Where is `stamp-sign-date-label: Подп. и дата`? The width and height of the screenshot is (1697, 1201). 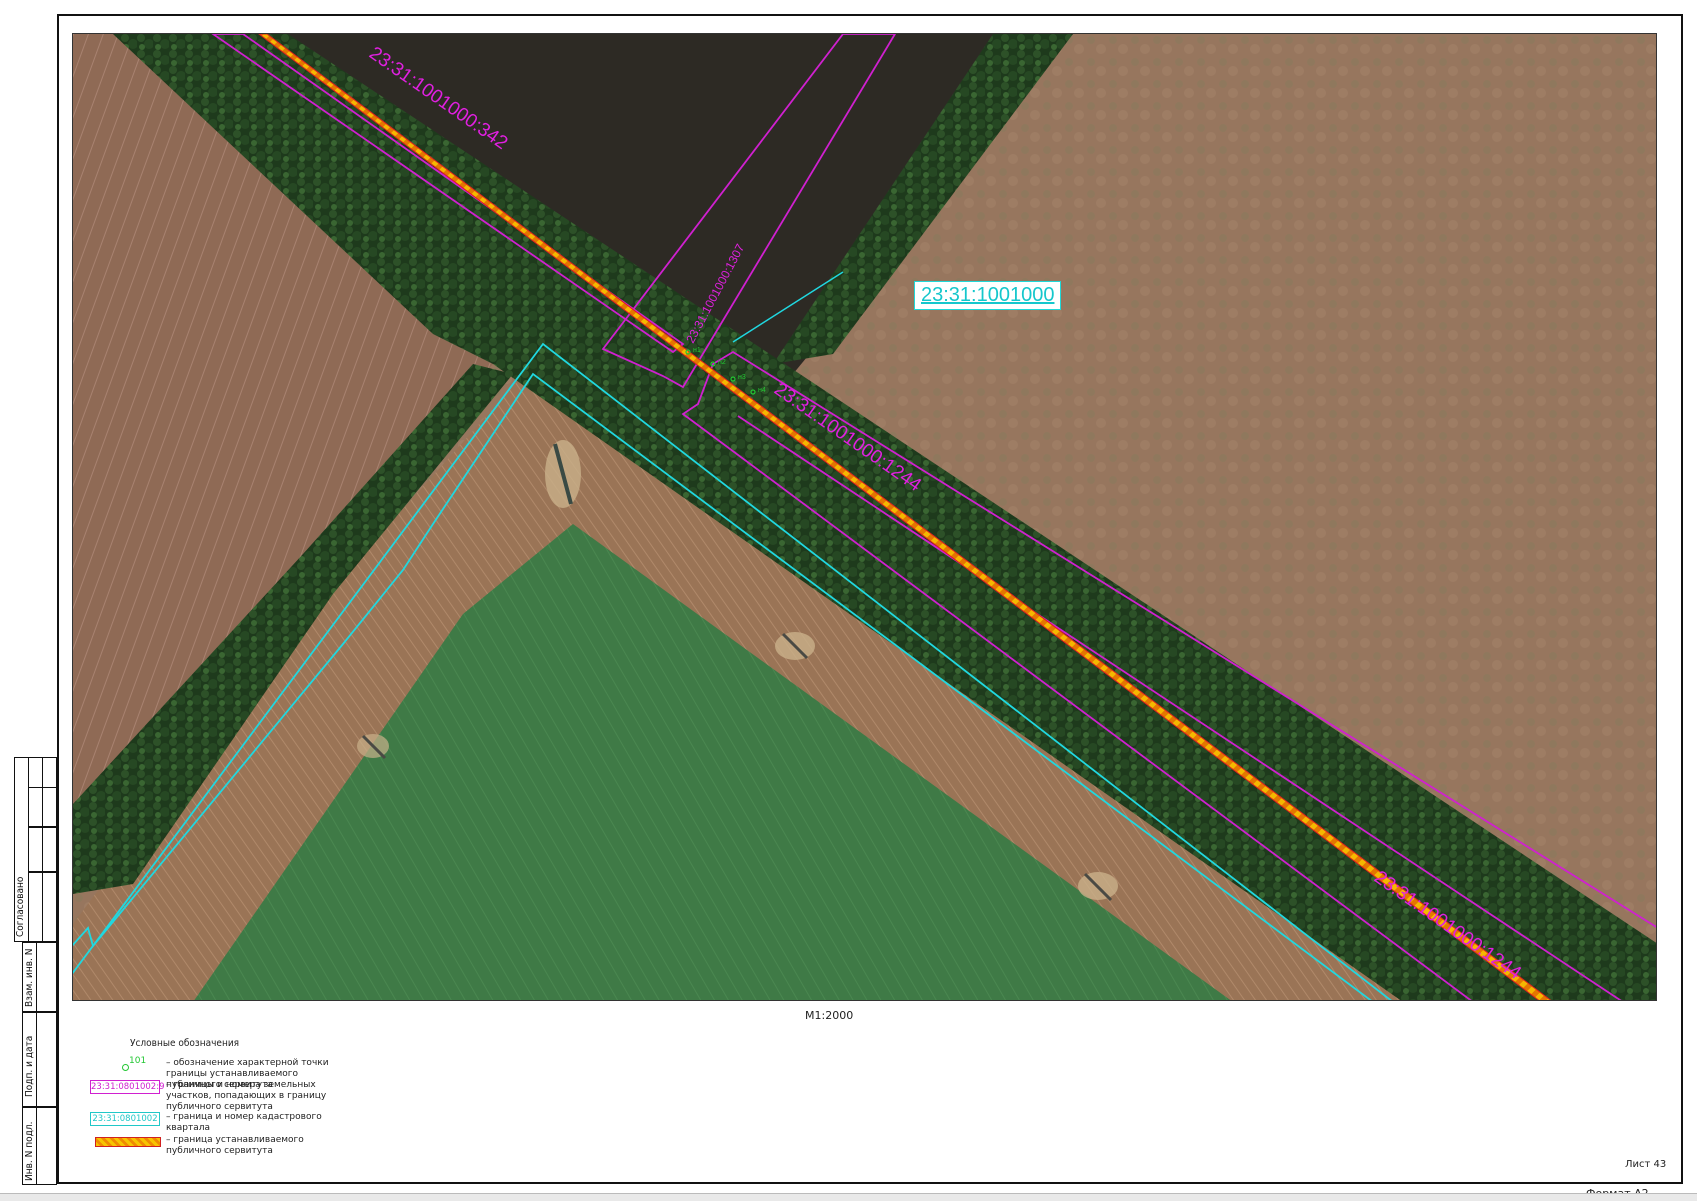
stamp-sign-date-label: Подп. и дата is located at coordinates (29, 1066).